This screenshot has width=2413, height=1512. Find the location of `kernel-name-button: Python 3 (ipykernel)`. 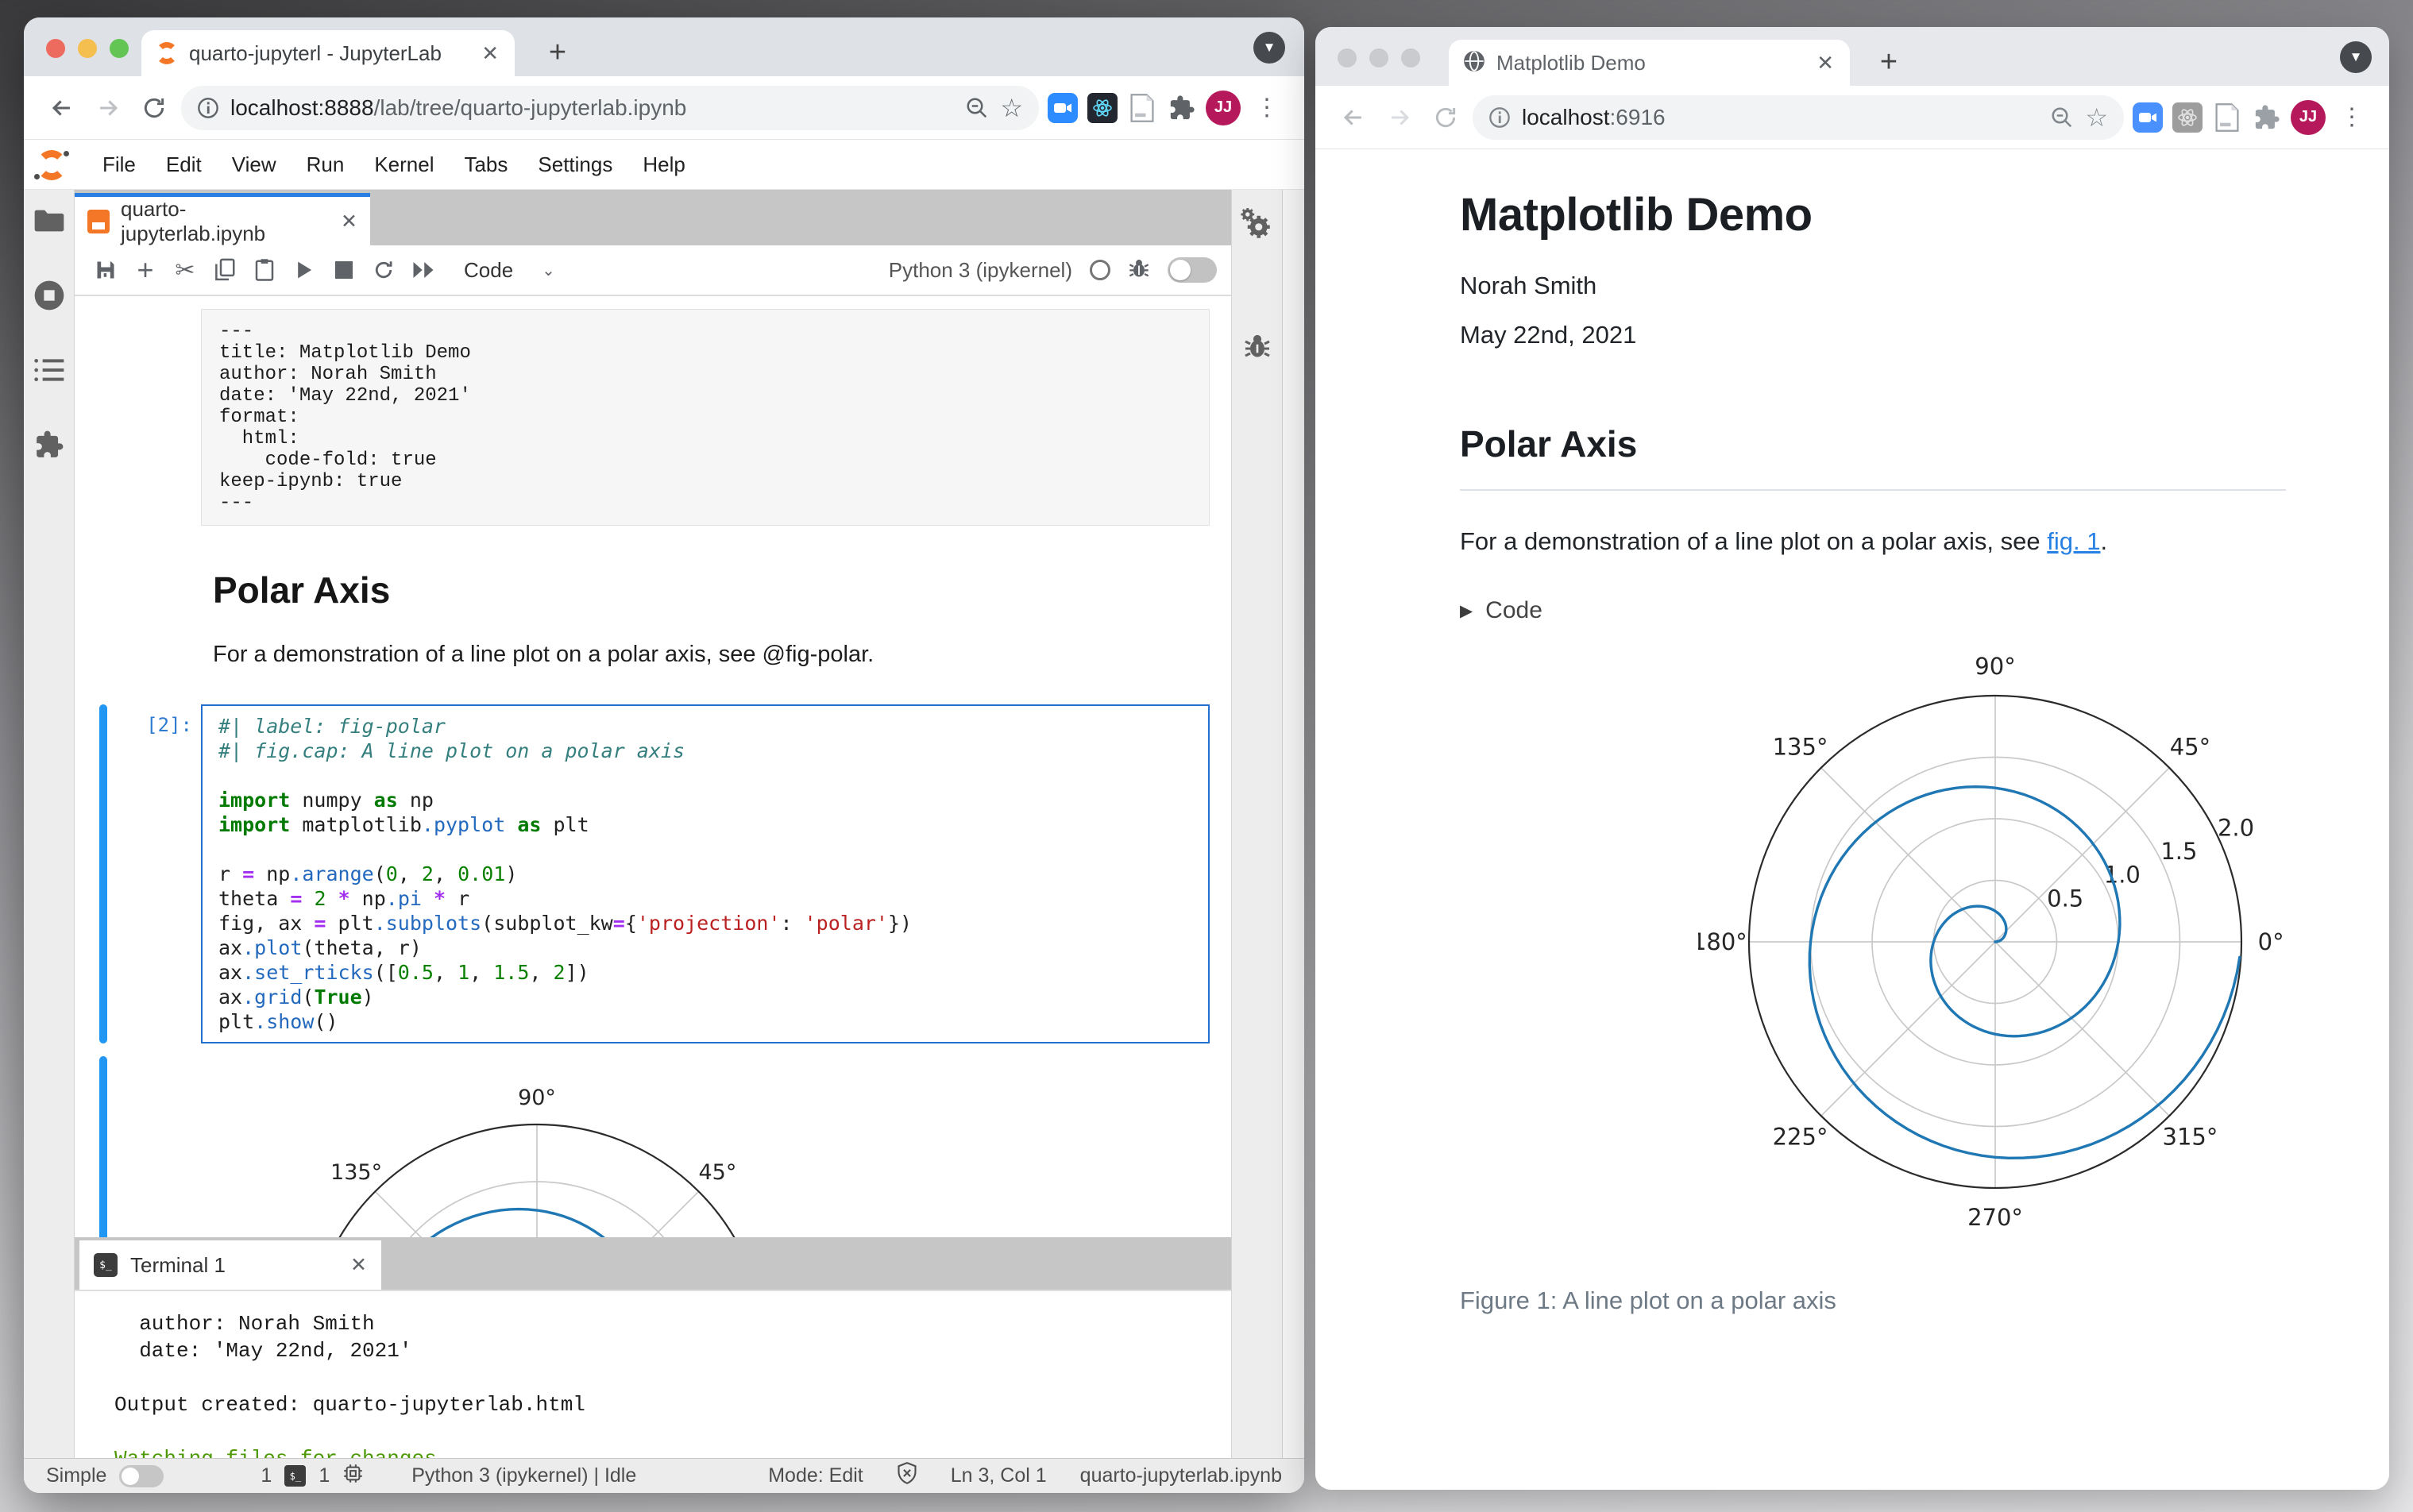

kernel-name-button: Python 3 (ipykernel) is located at coordinates (980, 270).